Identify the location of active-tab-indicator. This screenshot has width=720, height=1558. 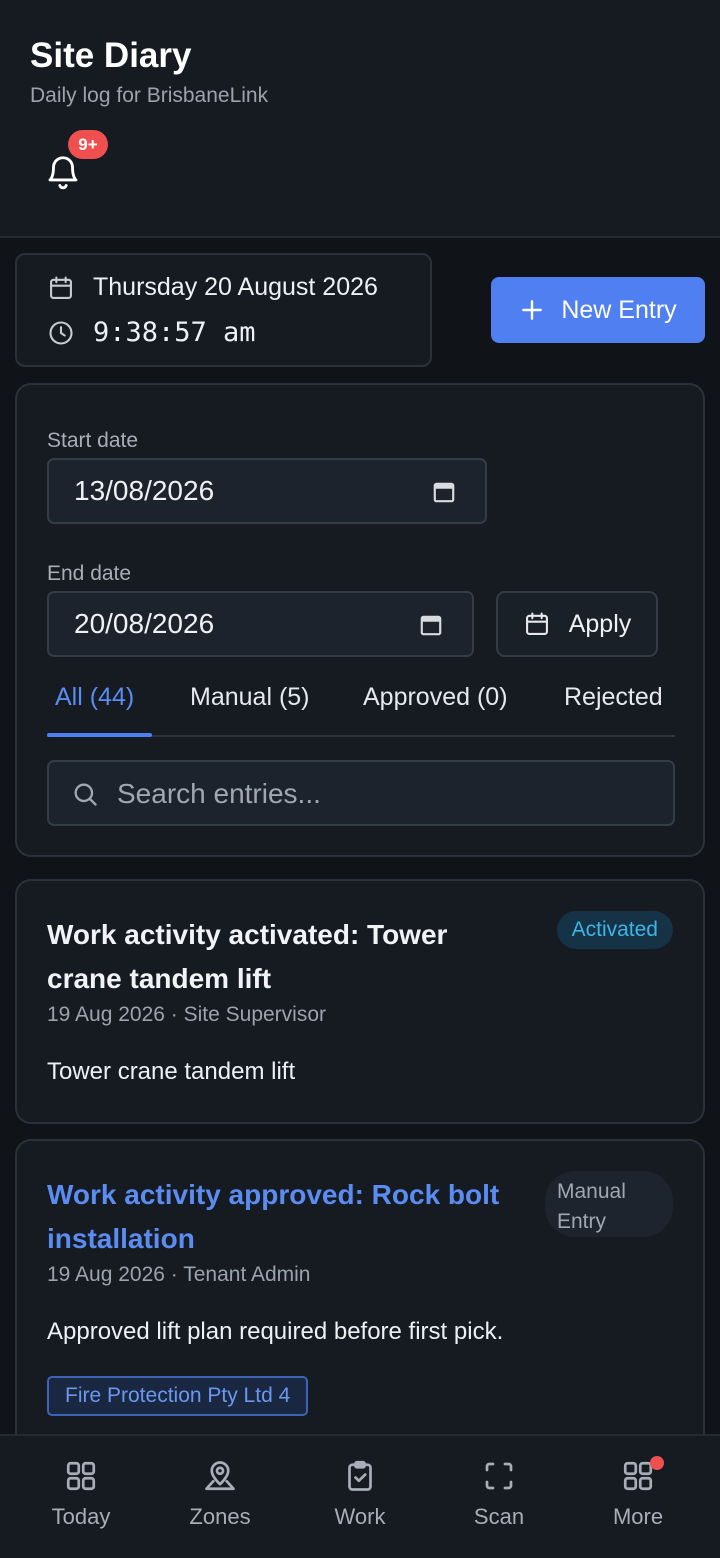
(99, 735).